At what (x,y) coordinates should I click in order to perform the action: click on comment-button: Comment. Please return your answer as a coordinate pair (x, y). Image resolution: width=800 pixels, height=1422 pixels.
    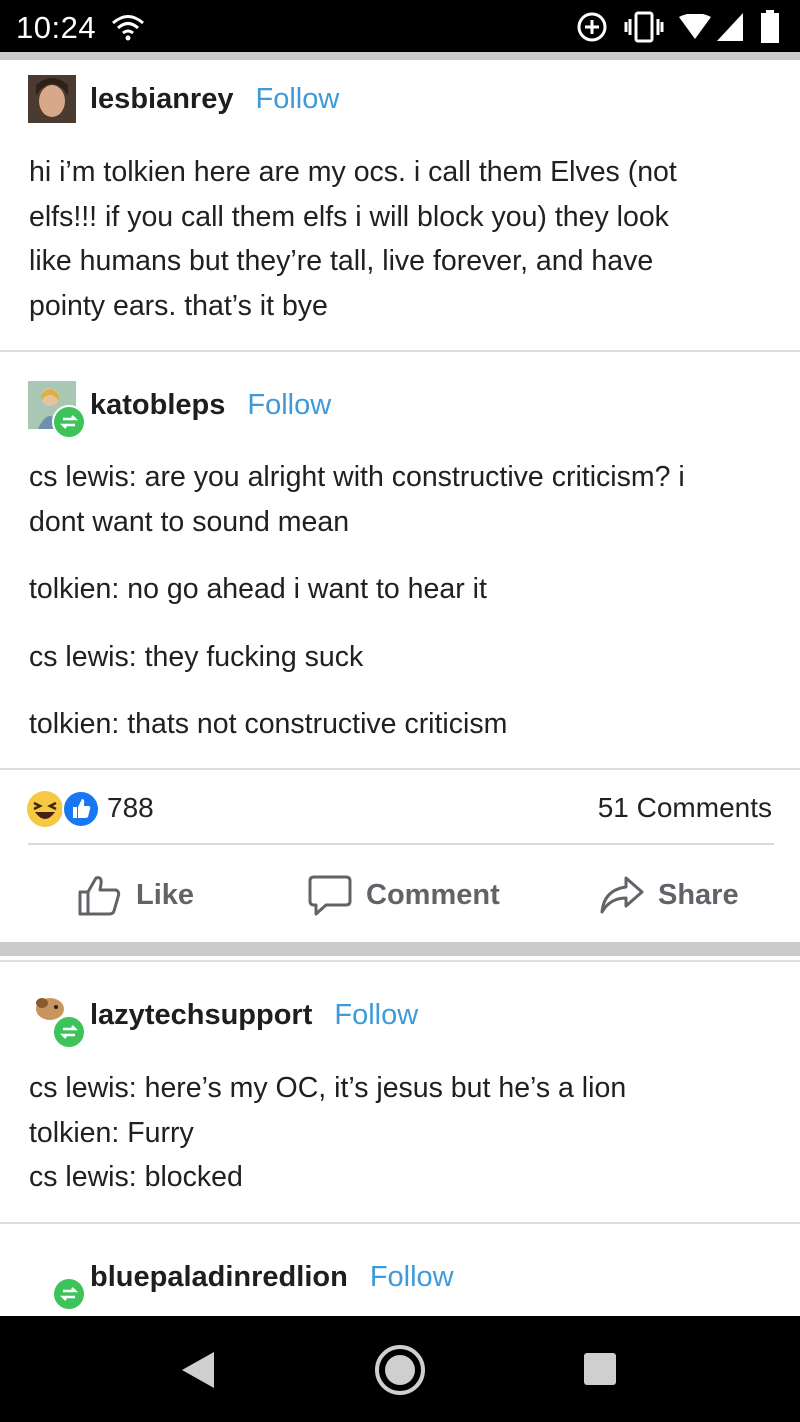
    Looking at the image, I should click on (404, 895).